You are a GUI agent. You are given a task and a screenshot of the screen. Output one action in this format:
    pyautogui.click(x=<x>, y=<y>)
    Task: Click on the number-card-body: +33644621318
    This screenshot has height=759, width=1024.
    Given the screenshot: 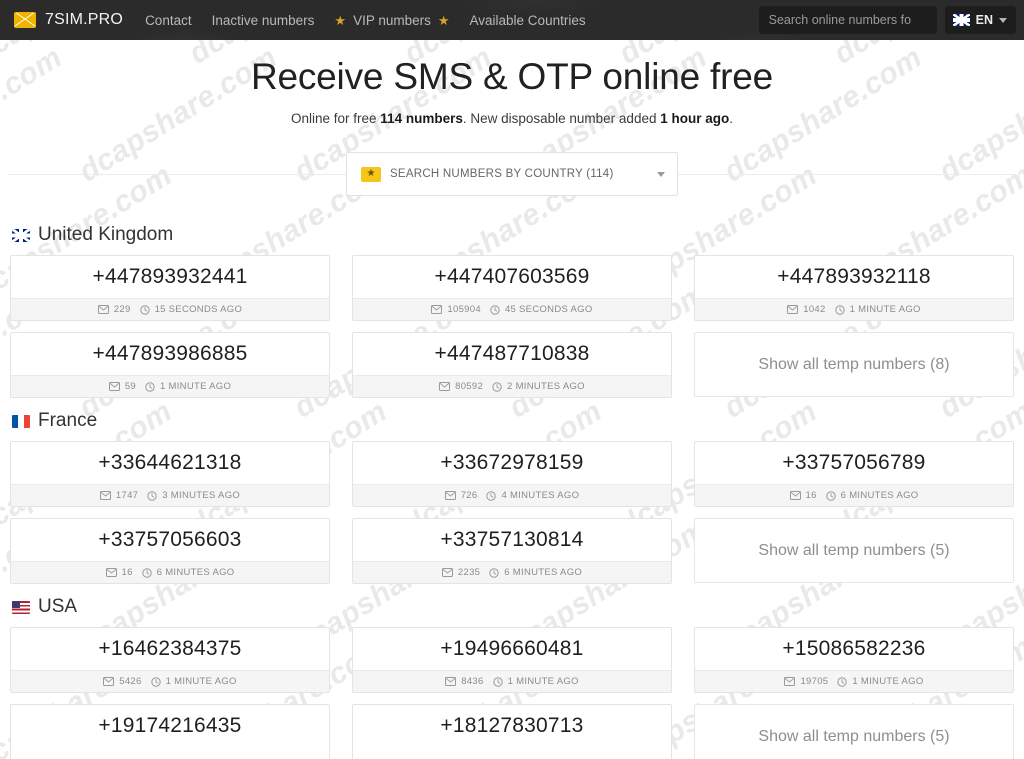 What is the action you would take?
    pyautogui.click(x=170, y=463)
    